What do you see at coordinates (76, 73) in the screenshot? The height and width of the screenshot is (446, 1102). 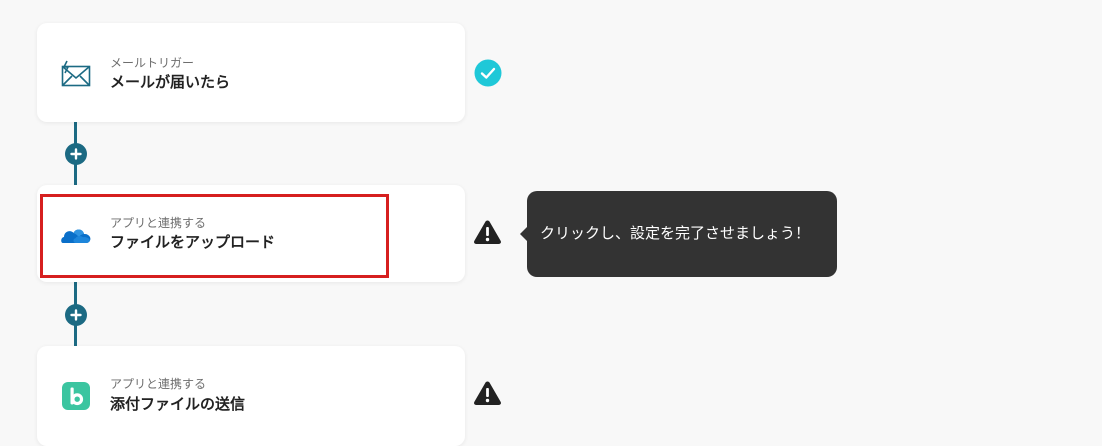 I see `mail-icon` at bounding box center [76, 73].